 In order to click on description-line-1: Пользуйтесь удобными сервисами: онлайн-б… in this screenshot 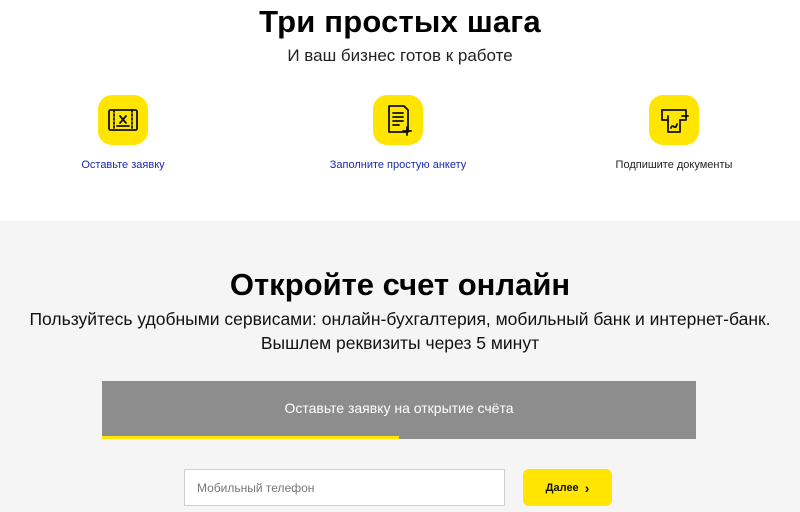, I will do `click(400, 319)`.